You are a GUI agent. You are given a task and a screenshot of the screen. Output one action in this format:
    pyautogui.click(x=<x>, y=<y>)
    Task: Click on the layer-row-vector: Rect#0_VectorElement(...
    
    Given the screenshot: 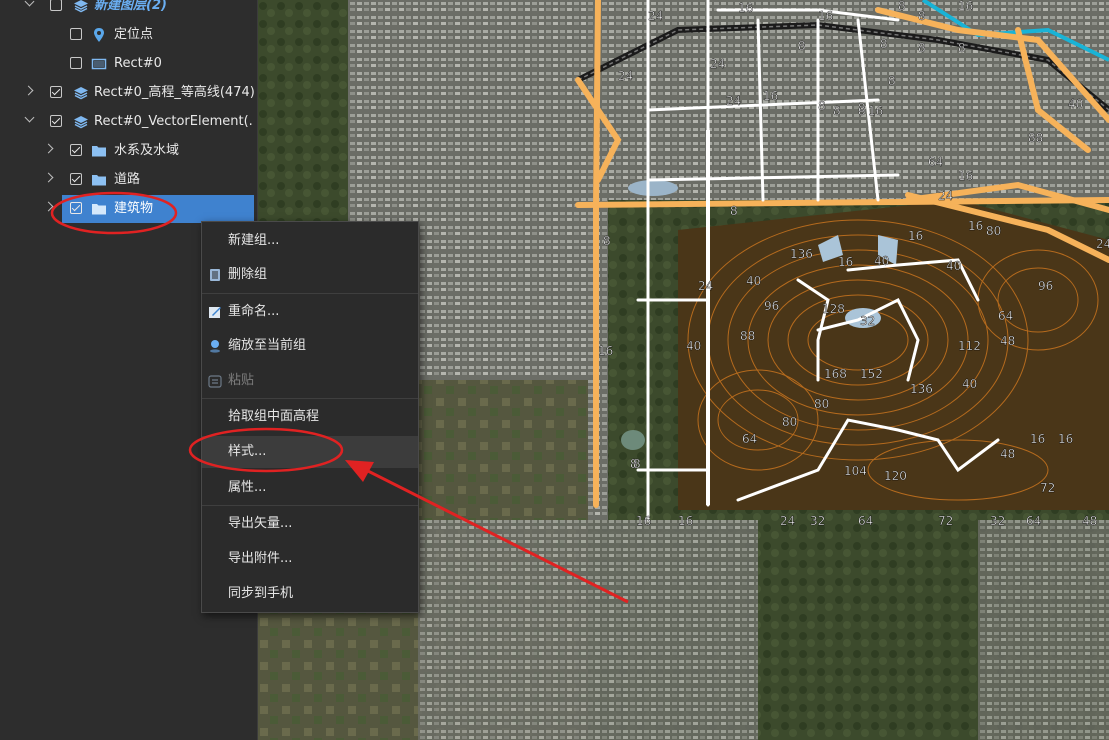 What is the action you would take?
    pyautogui.click(x=128, y=122)
    